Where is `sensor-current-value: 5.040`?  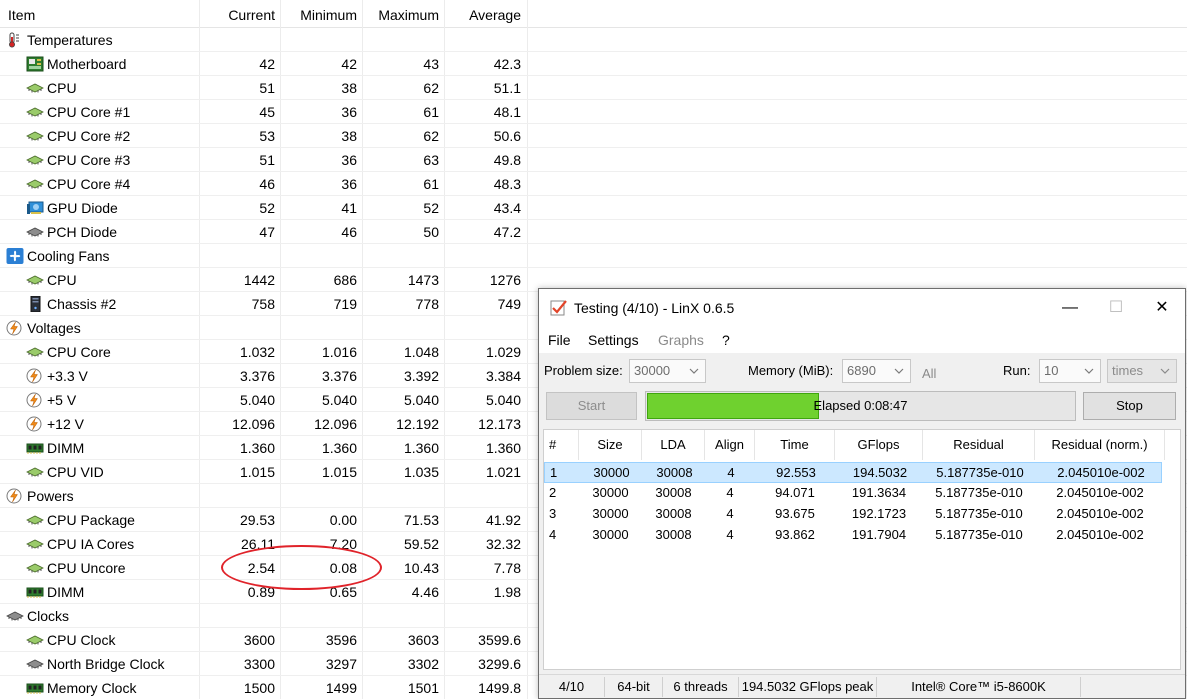 sensor-current-value: 5.040 is located at coordinates (257, 400).